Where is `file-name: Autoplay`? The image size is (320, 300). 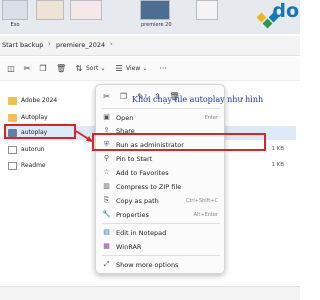 file-name: Autoplay is located at coordinates (34, 117).